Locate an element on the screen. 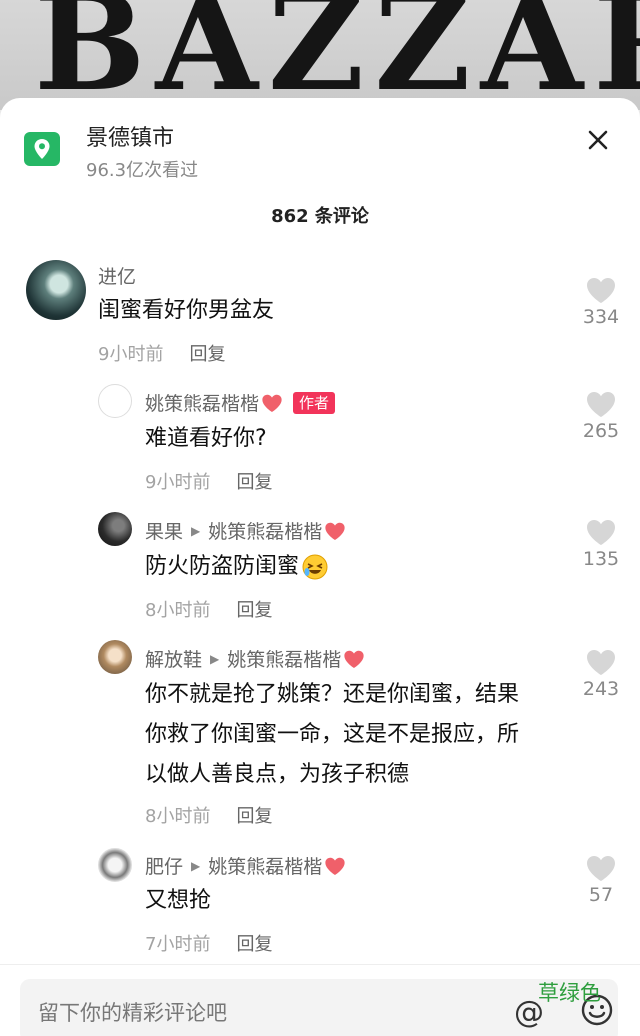 This screenshot has height=1036, width=640. close-button is located at coordinates (598, 140).